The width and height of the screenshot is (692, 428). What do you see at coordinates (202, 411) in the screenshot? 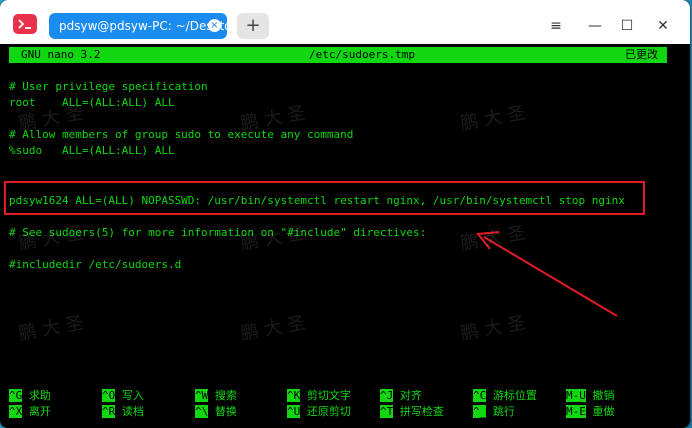
I see `shortcut-key: ^\` at bounding box center [202, 411].